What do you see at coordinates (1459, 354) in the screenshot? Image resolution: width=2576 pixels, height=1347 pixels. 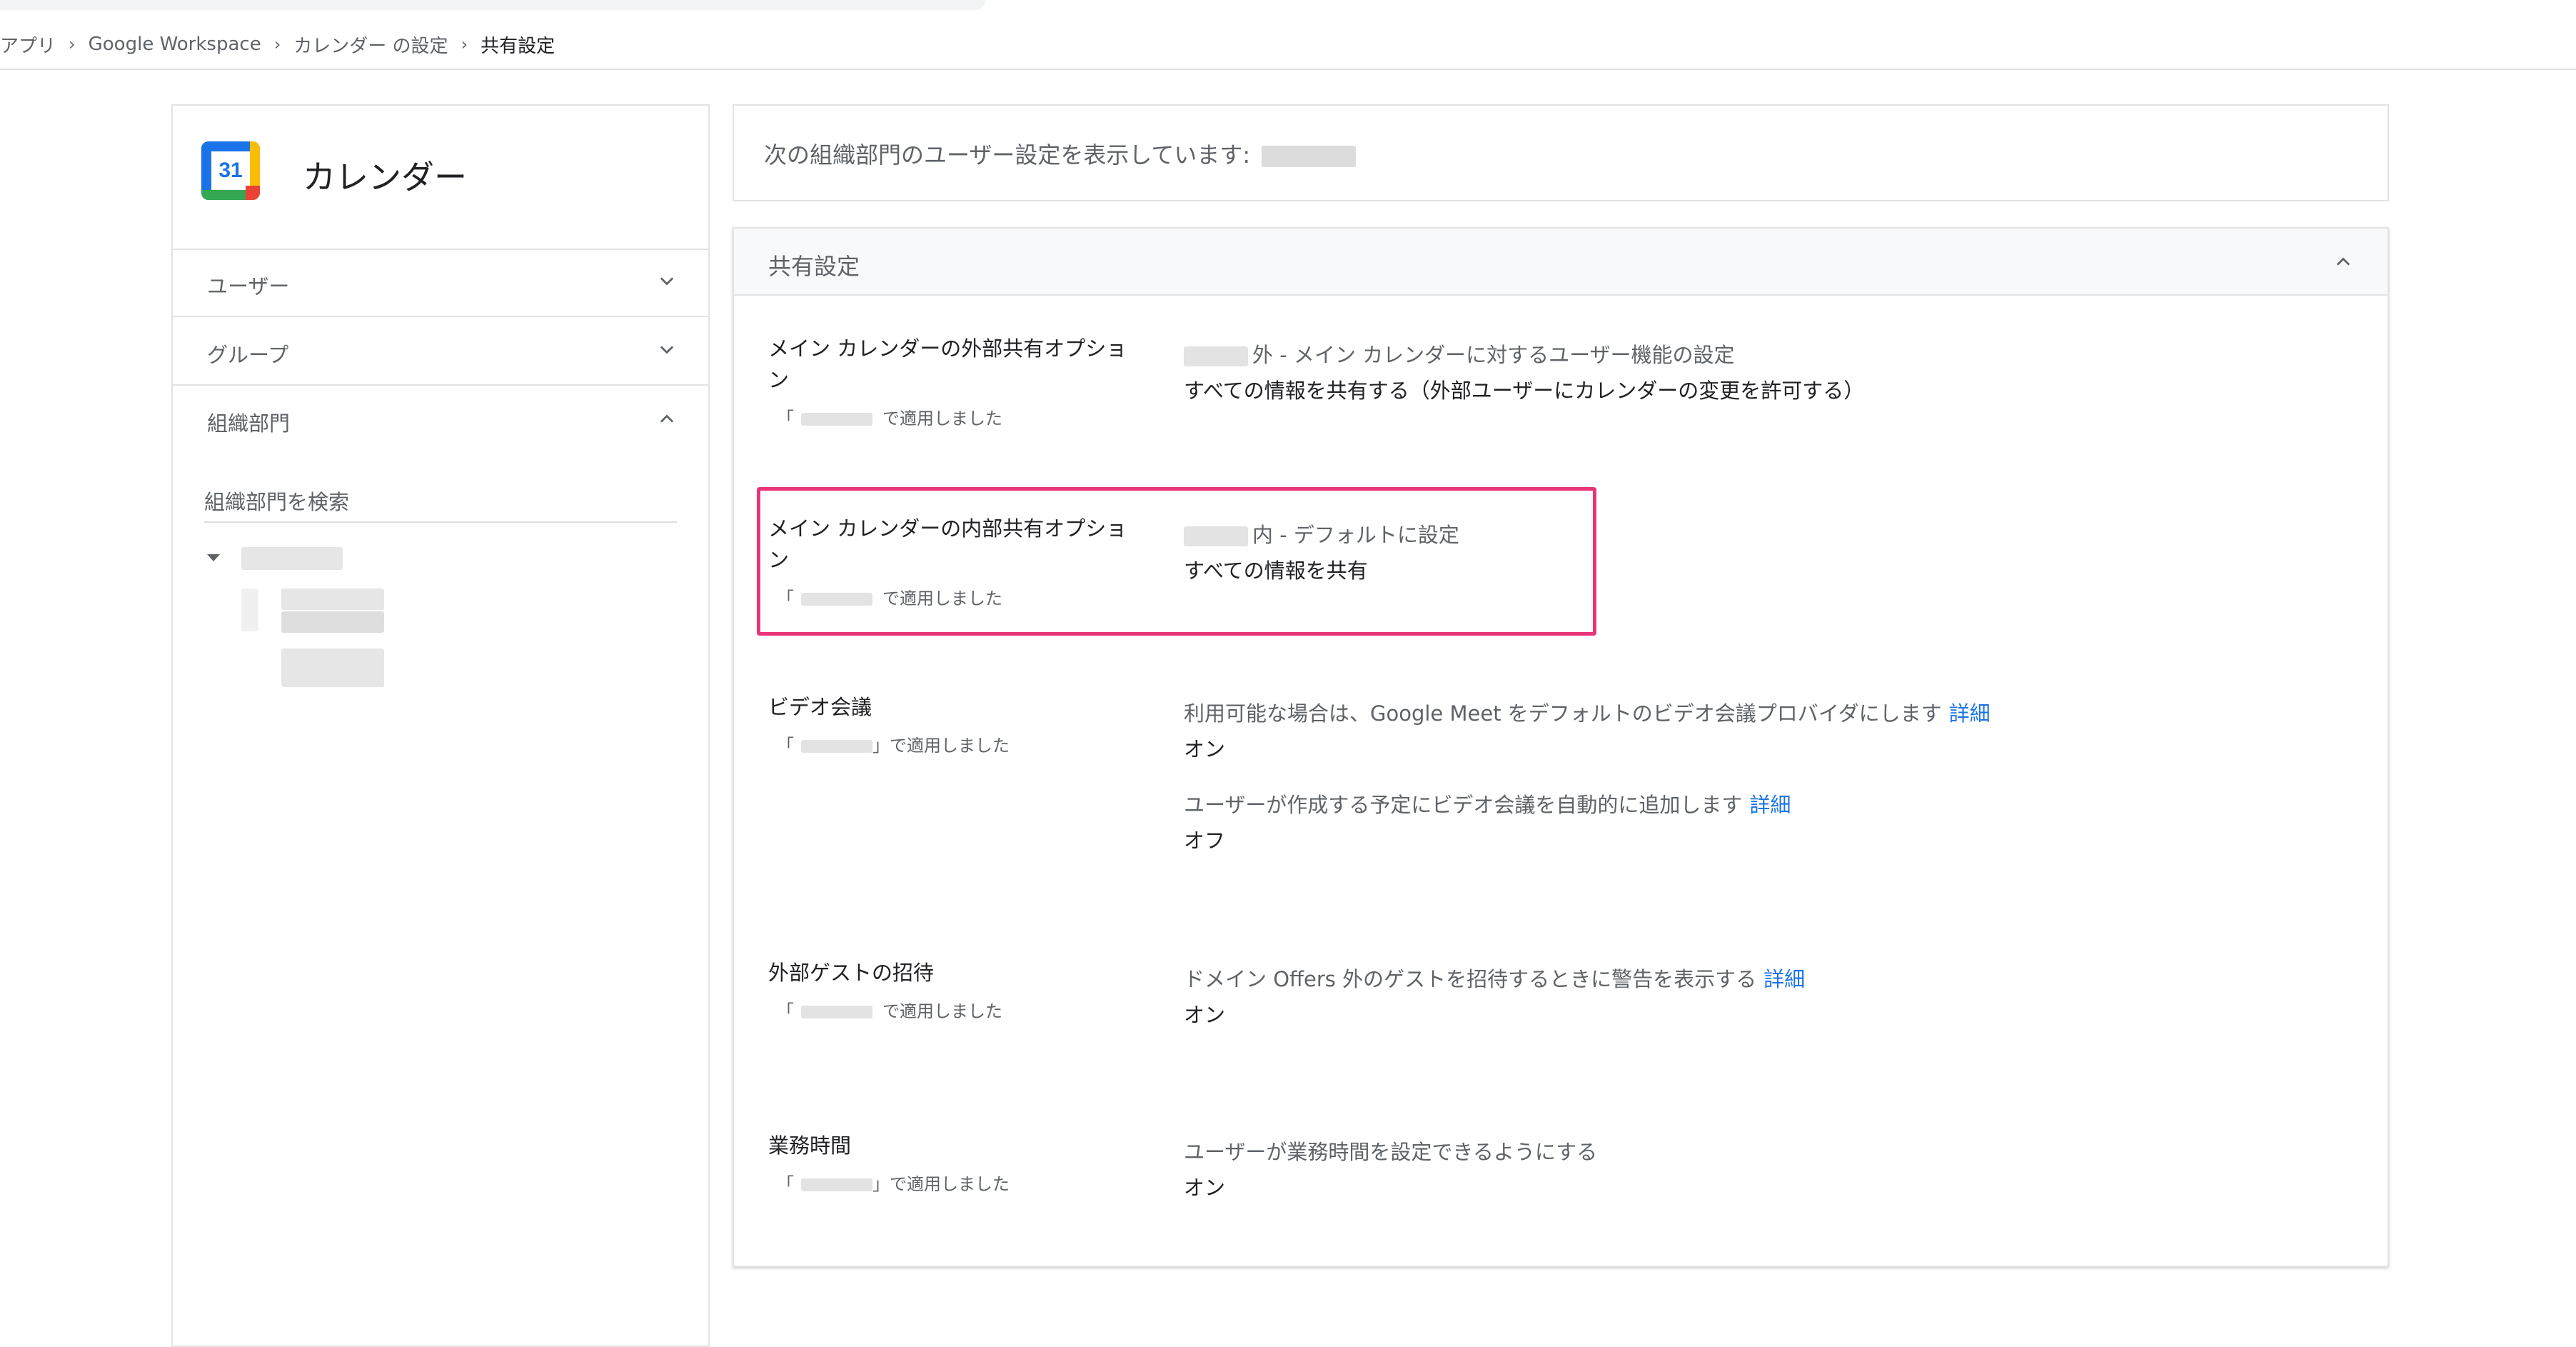 I see `setting-description: 外 - メイン カレンダーに対するユーザー機能の設定` at bounding box center [1459, 354].